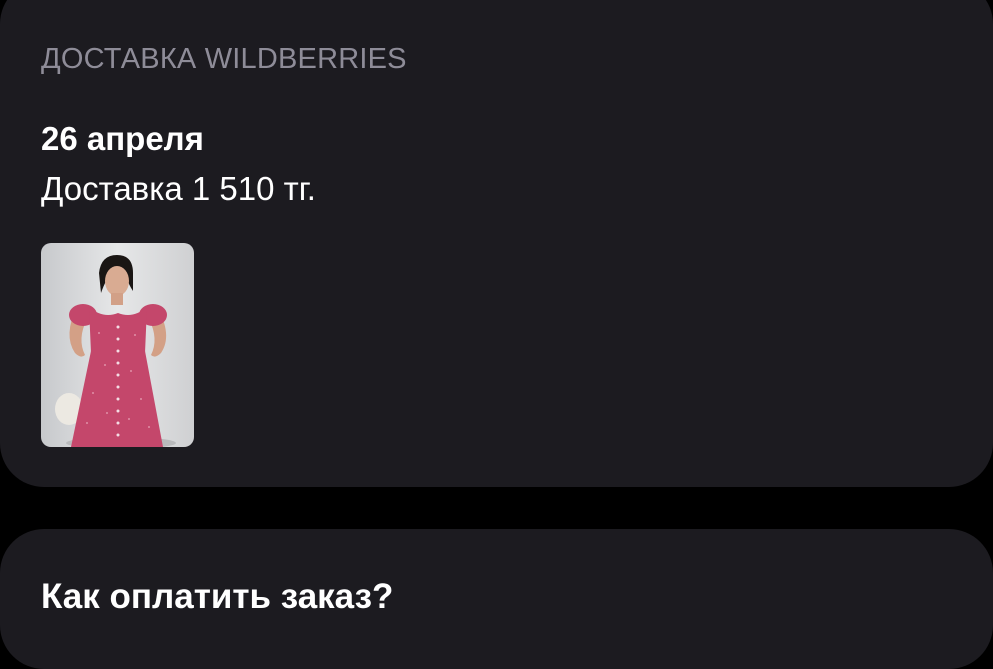  I want to click on delivery-cost: Доставка 1 510 тг., so click(178, 188).